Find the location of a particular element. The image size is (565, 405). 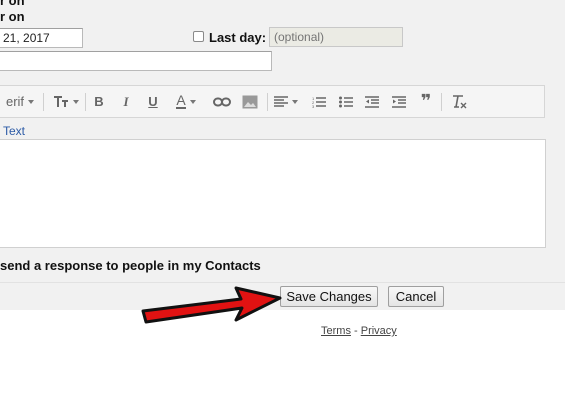

cancel-button: Cancel is located at coordinates (416, 296).